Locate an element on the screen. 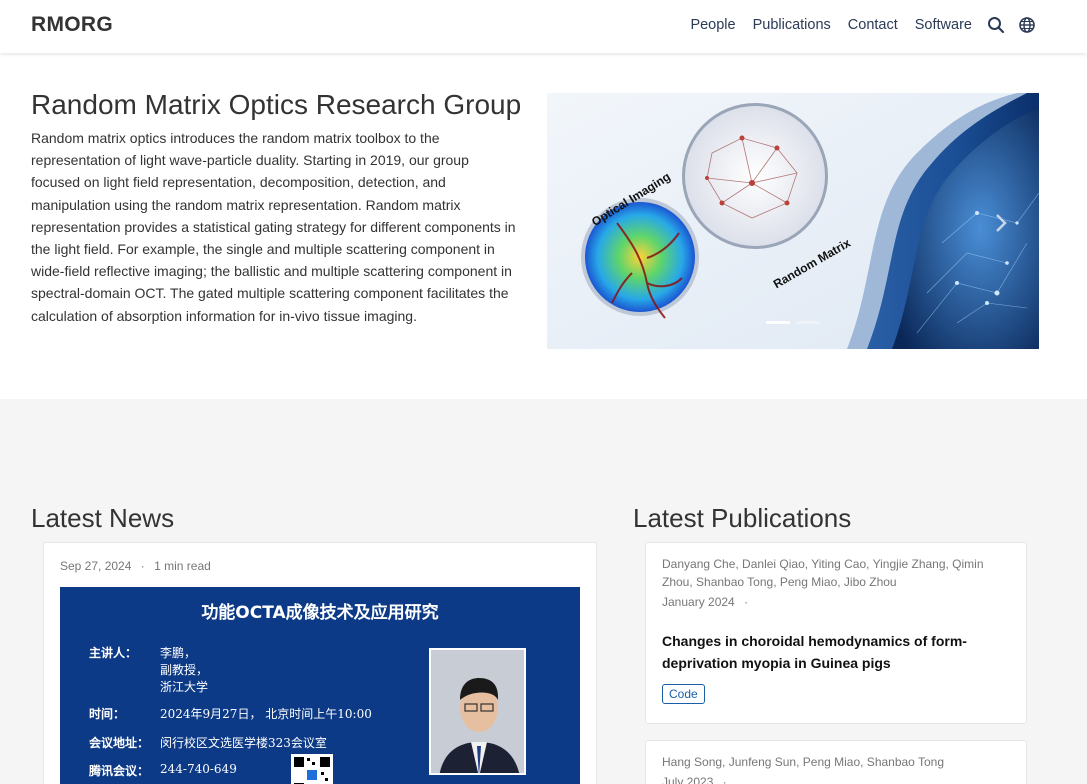 This screenshot has width=1087, height=784. hero-title: Random Matrix Optics Research Group is located at coordinates (276, 104).